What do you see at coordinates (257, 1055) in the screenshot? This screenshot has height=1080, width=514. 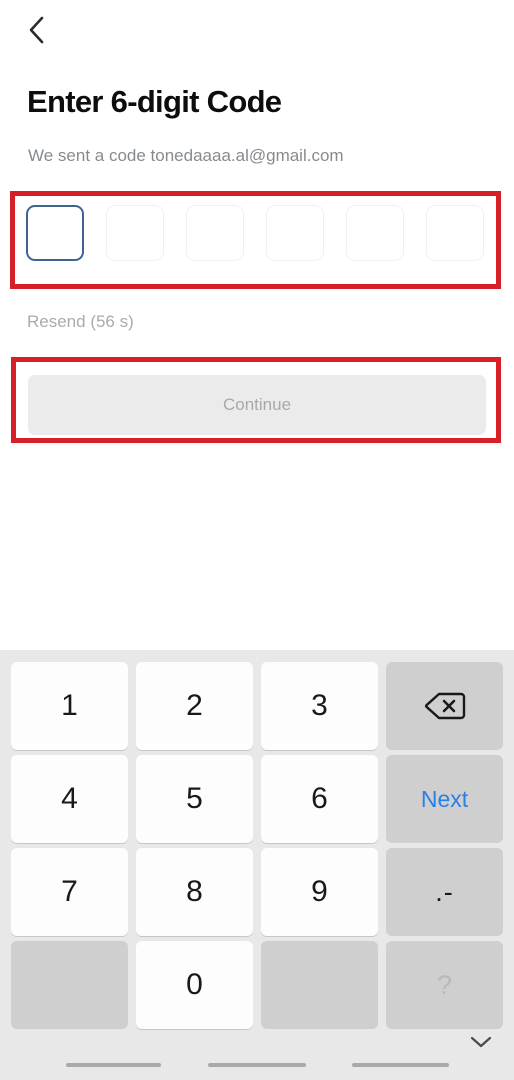 I see `system-navigation-bar` at bounding box center [257, 1055].